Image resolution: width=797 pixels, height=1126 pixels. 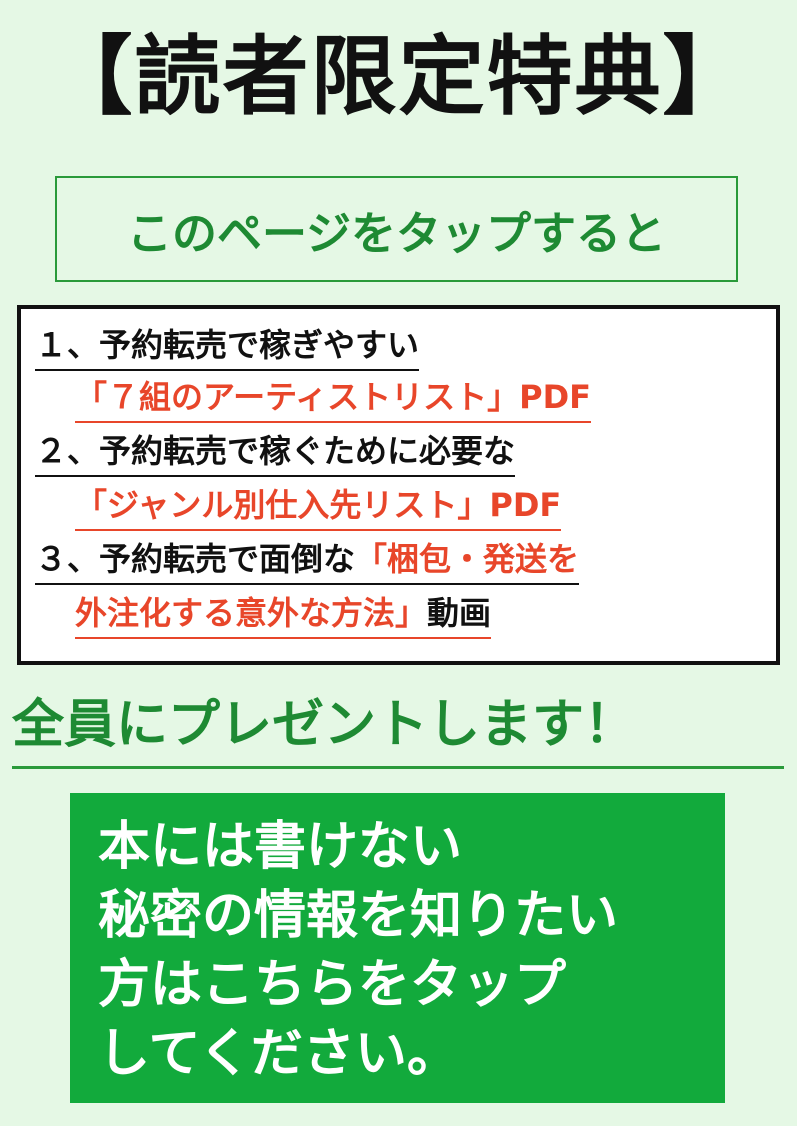 I want to click on bonus-item-1-detail: 「７組のアーティストリスト」PDF, so click(x=333, y=399).